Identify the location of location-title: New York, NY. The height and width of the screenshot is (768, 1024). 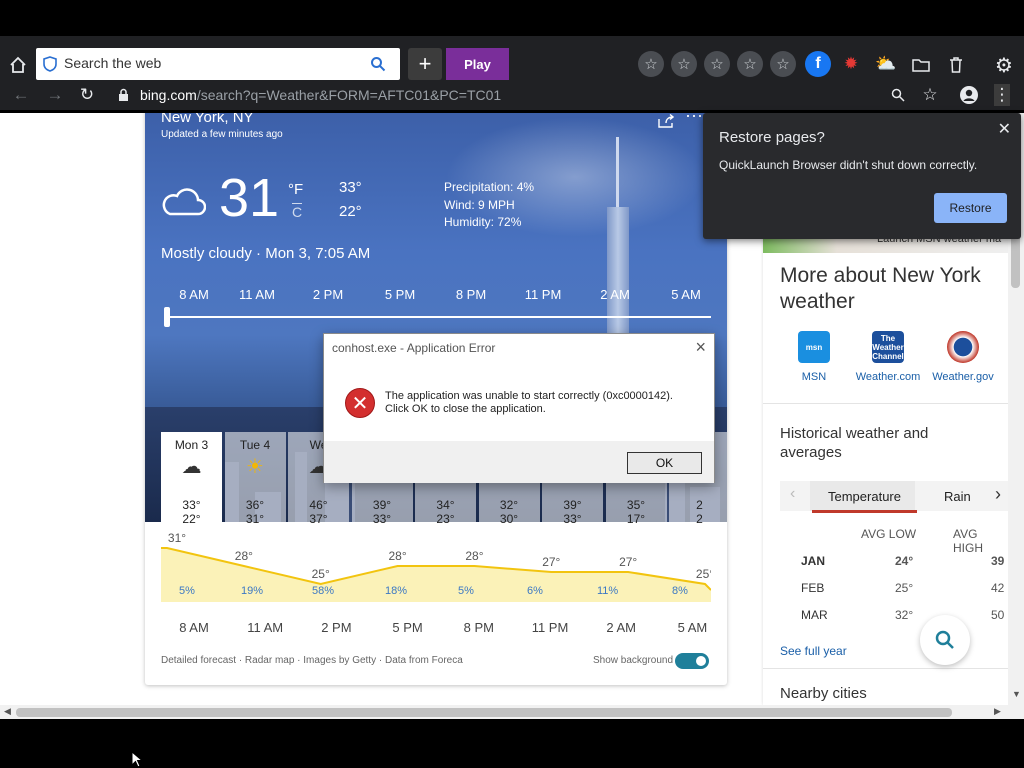
(207, 119).